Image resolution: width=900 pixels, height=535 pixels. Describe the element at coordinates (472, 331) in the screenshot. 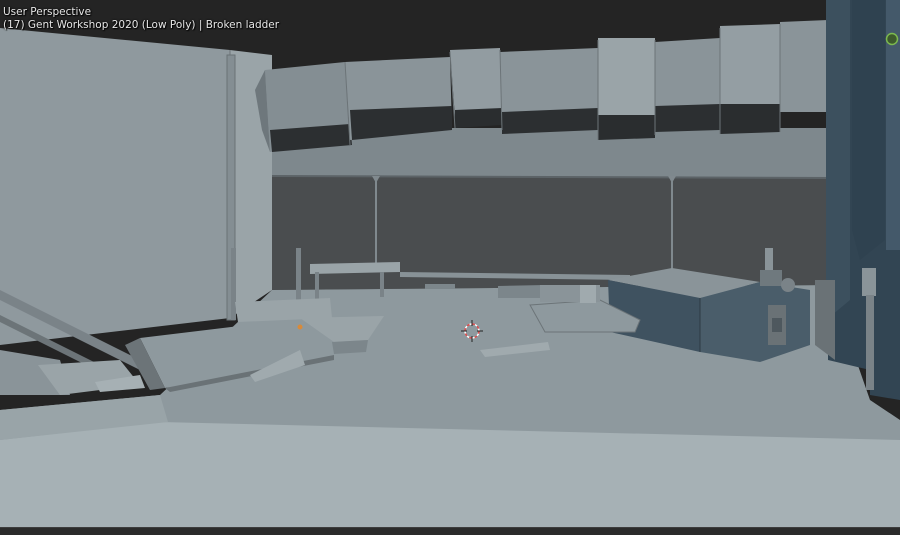

I see `3d-cursor-icon` at that location.